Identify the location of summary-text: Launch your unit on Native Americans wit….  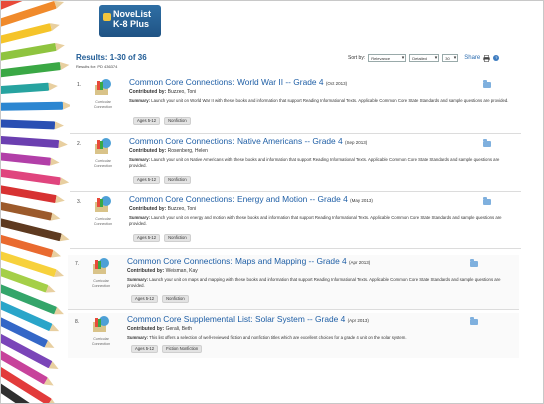
(314, 163).